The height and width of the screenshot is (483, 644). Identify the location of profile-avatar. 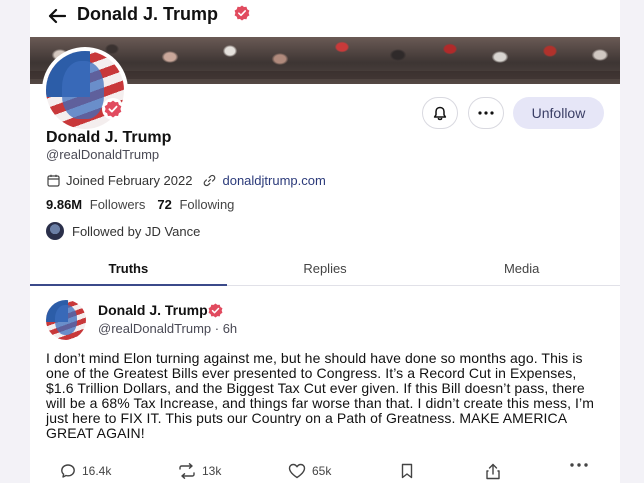
(85, 90).